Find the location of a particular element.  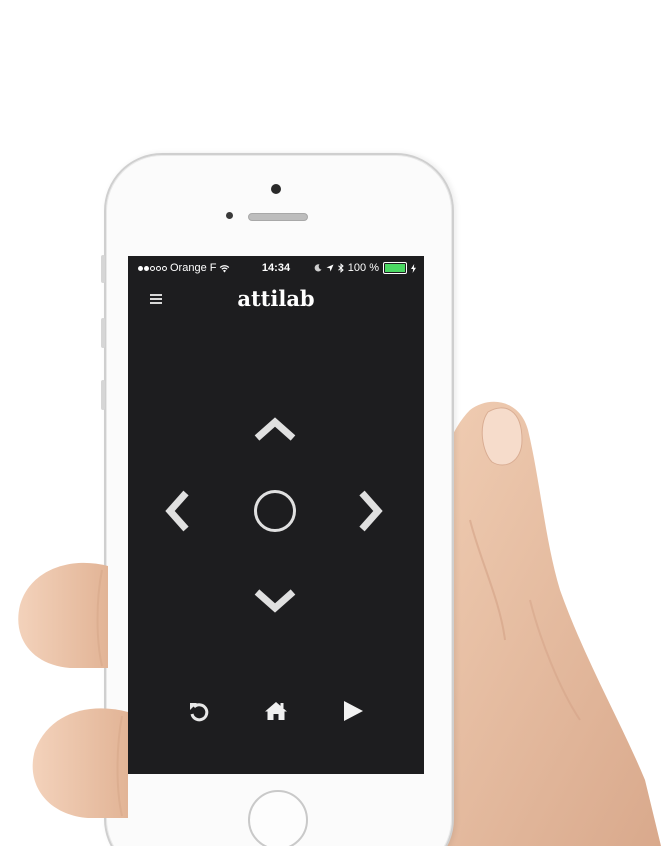

chevron-down-icon is located at coordinates (275, 601).